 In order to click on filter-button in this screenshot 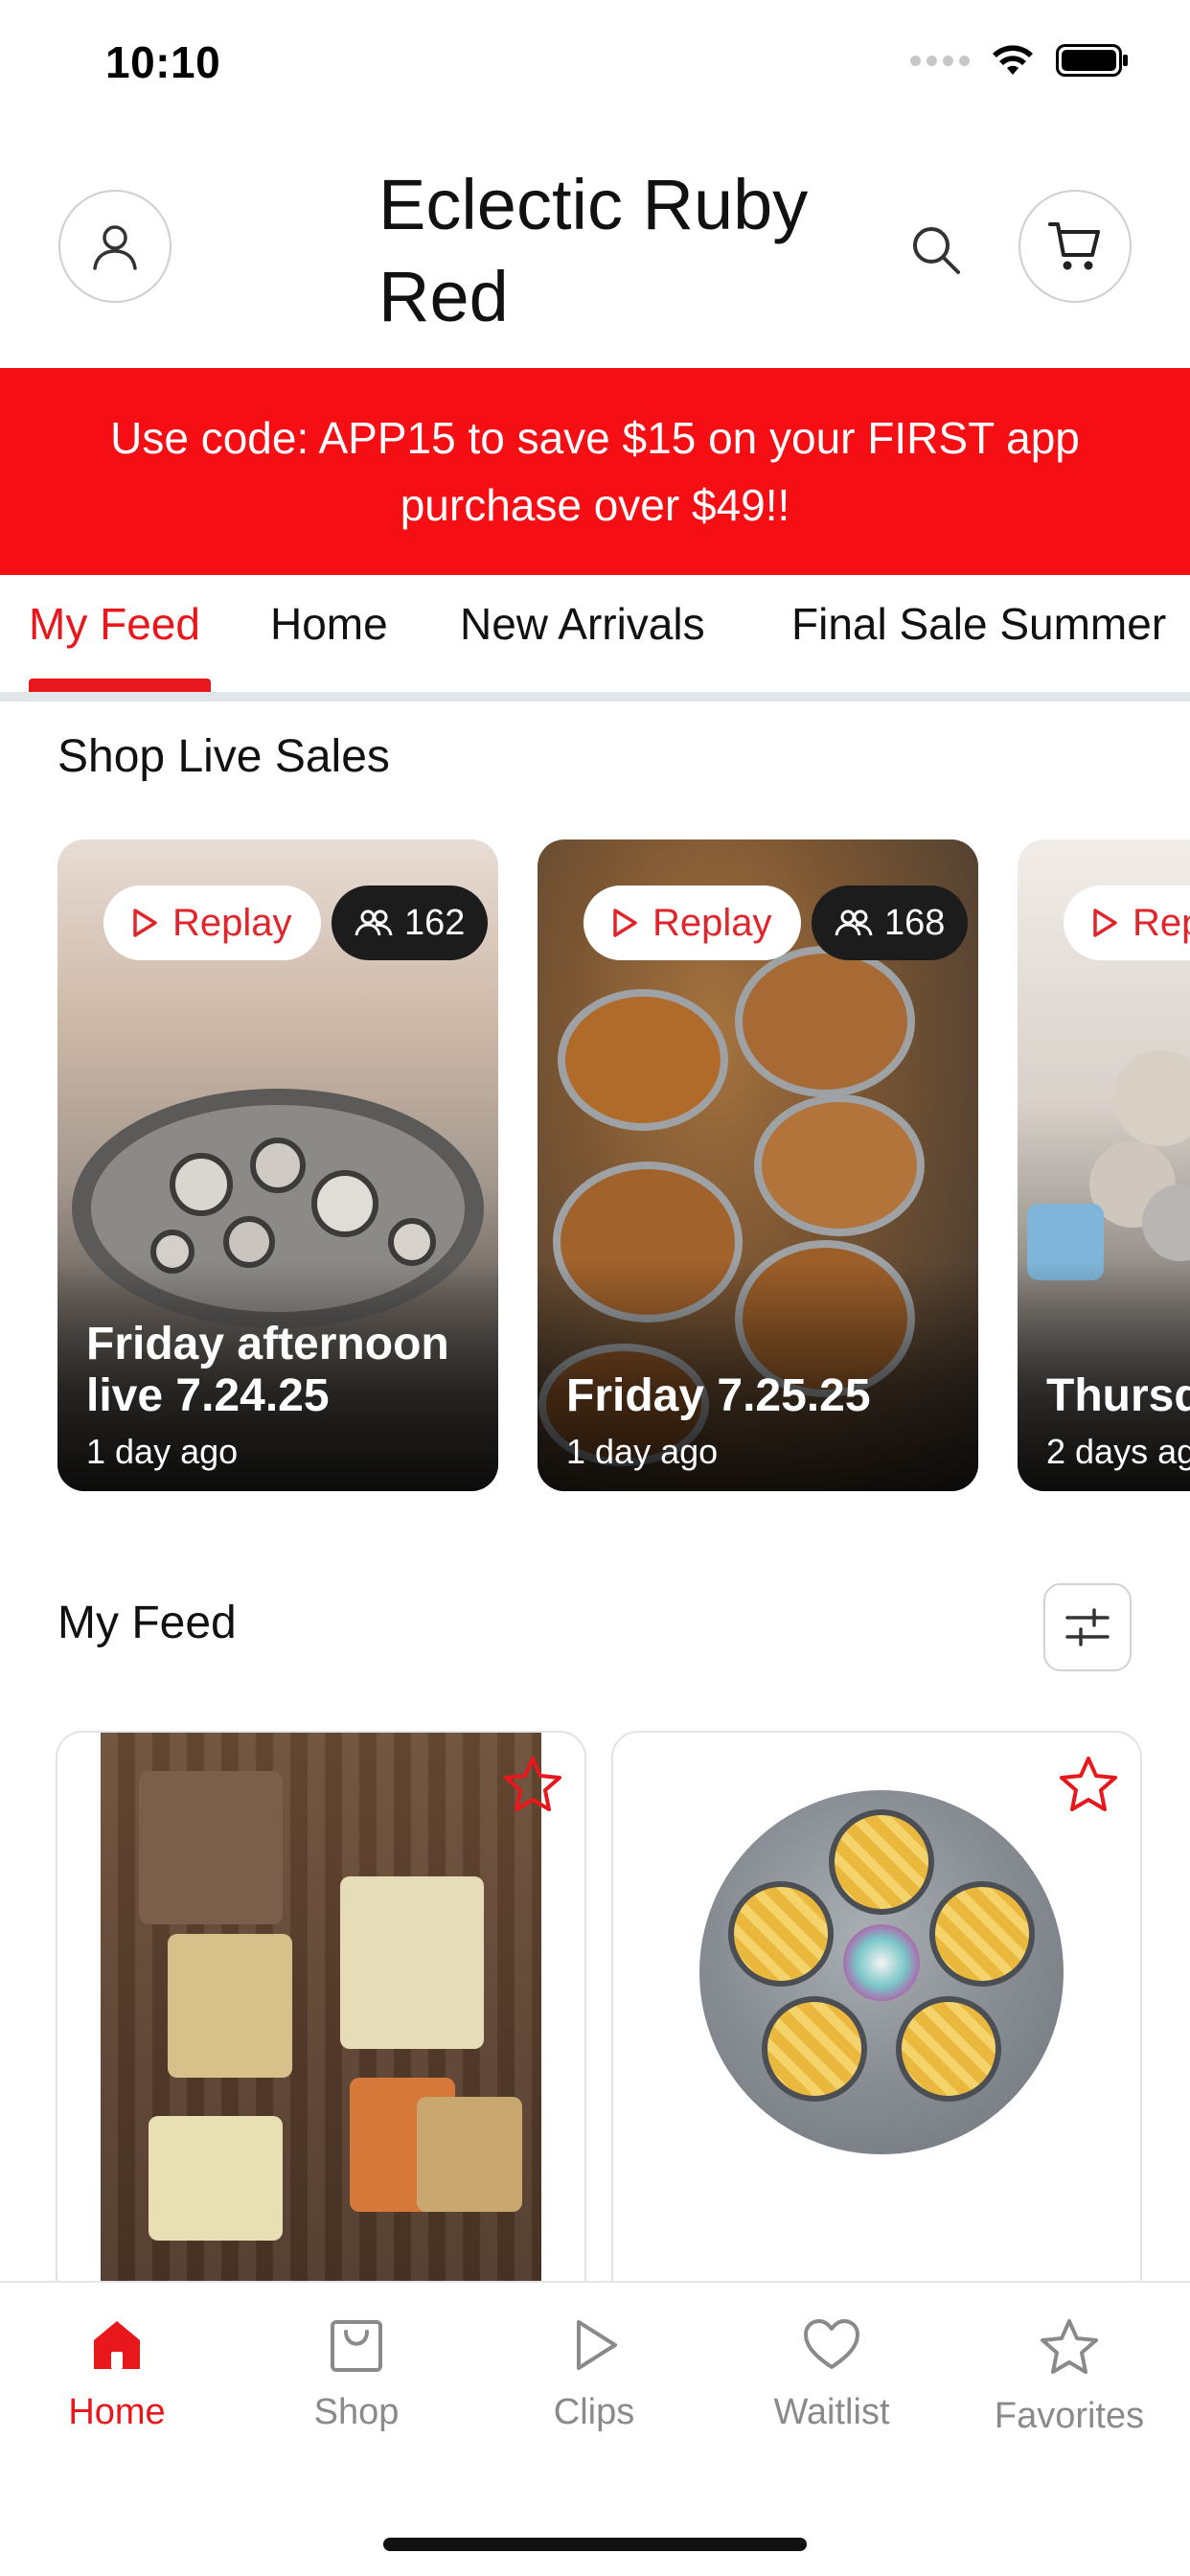, I will do `click(1088, 1627)`.